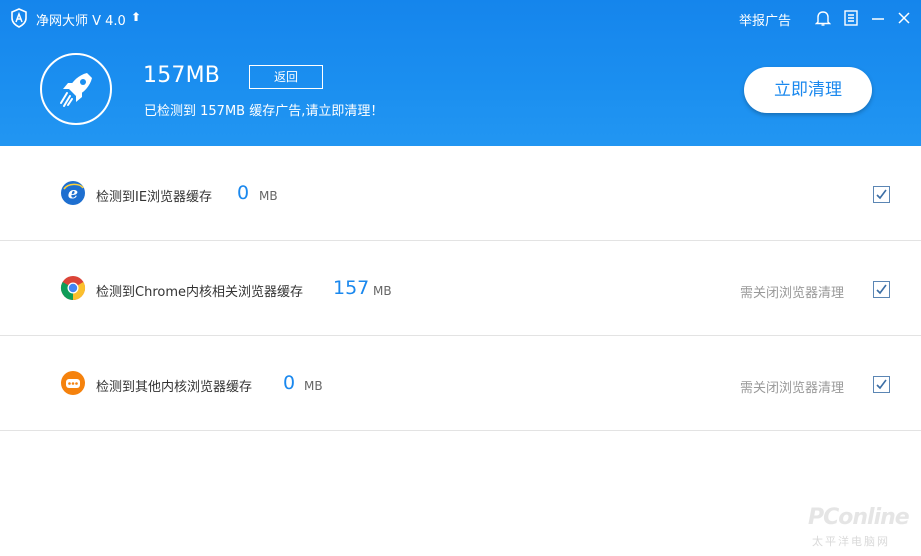  Describe the element at coordinates (904, 18) in the screenshot. I see `close-icon` at that location.